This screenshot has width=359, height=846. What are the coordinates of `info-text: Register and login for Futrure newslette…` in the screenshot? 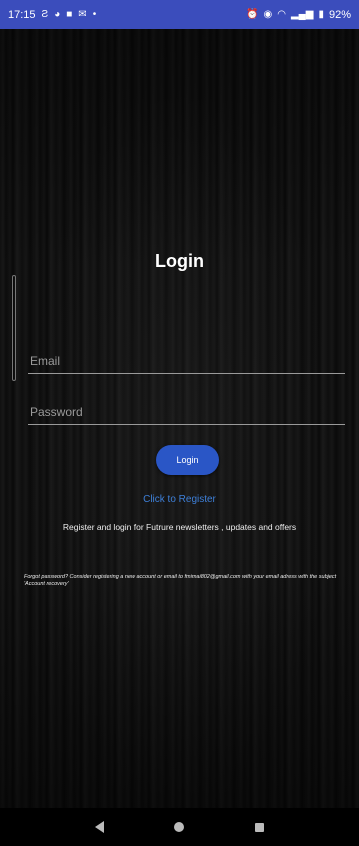 It's located at (179, 527).